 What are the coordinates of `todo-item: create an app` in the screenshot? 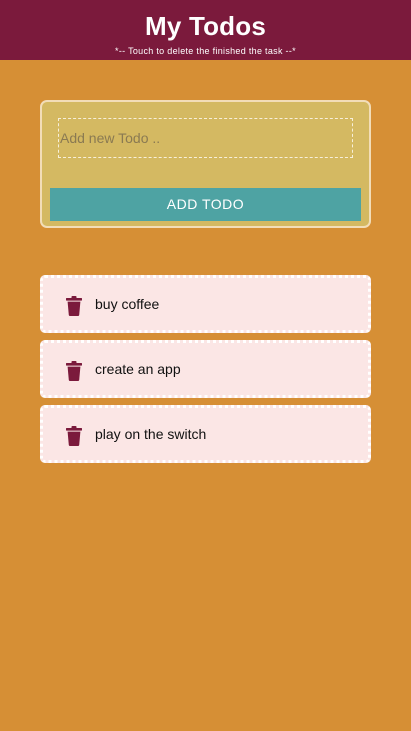 It's located at (205, 369).